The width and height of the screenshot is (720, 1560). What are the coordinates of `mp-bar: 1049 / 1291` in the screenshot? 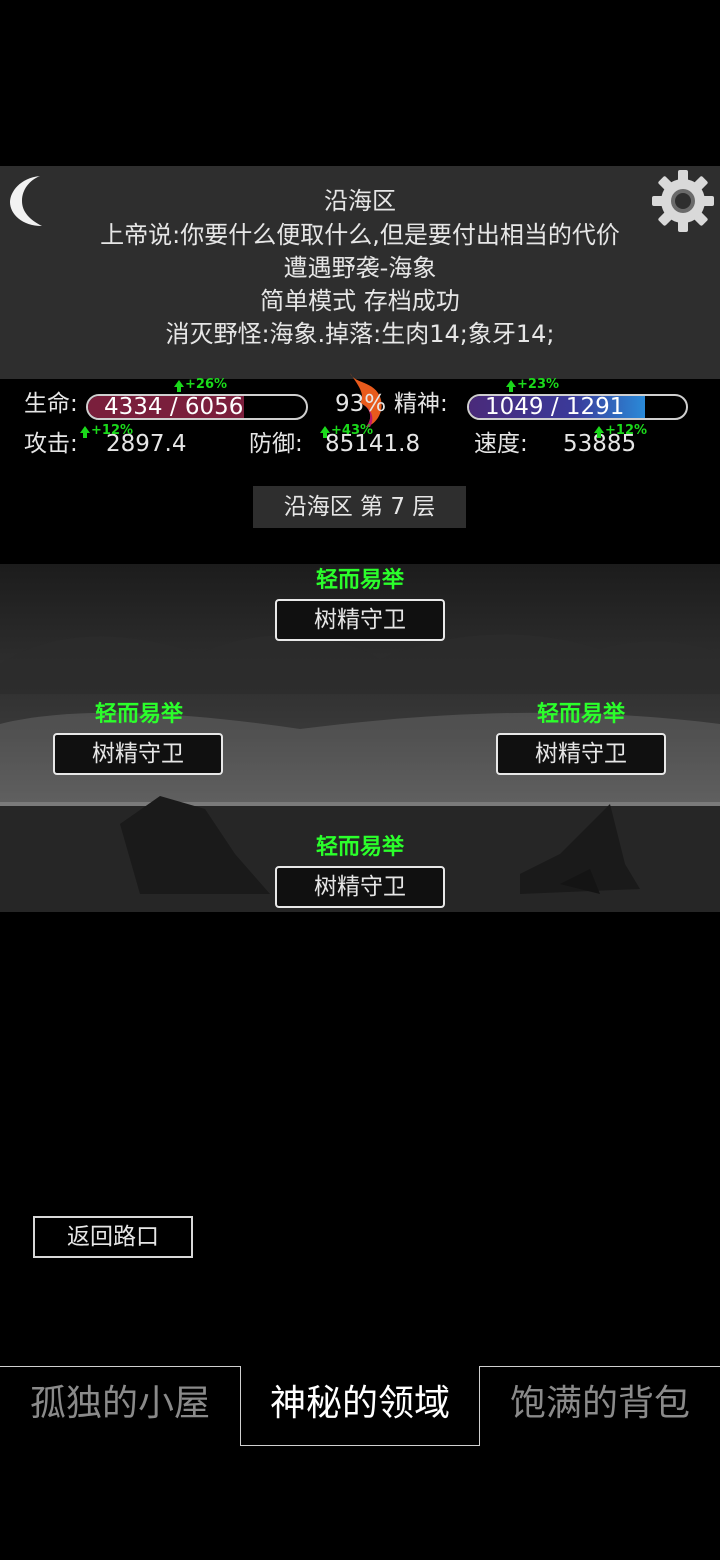 It's located at (577, 407).